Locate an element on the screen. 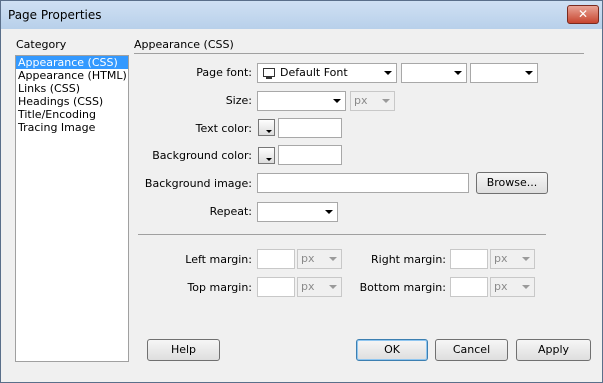 This screenshot has width=603, height=383. repeat-label: Repeat: is located at coordinates (230, 211).